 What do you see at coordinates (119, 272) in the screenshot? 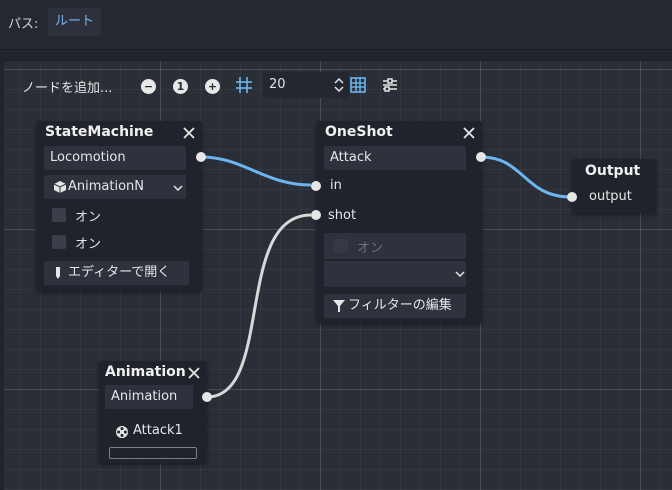
I see `open-editor-label: エディターで開く` at bounding box center [119, 272].